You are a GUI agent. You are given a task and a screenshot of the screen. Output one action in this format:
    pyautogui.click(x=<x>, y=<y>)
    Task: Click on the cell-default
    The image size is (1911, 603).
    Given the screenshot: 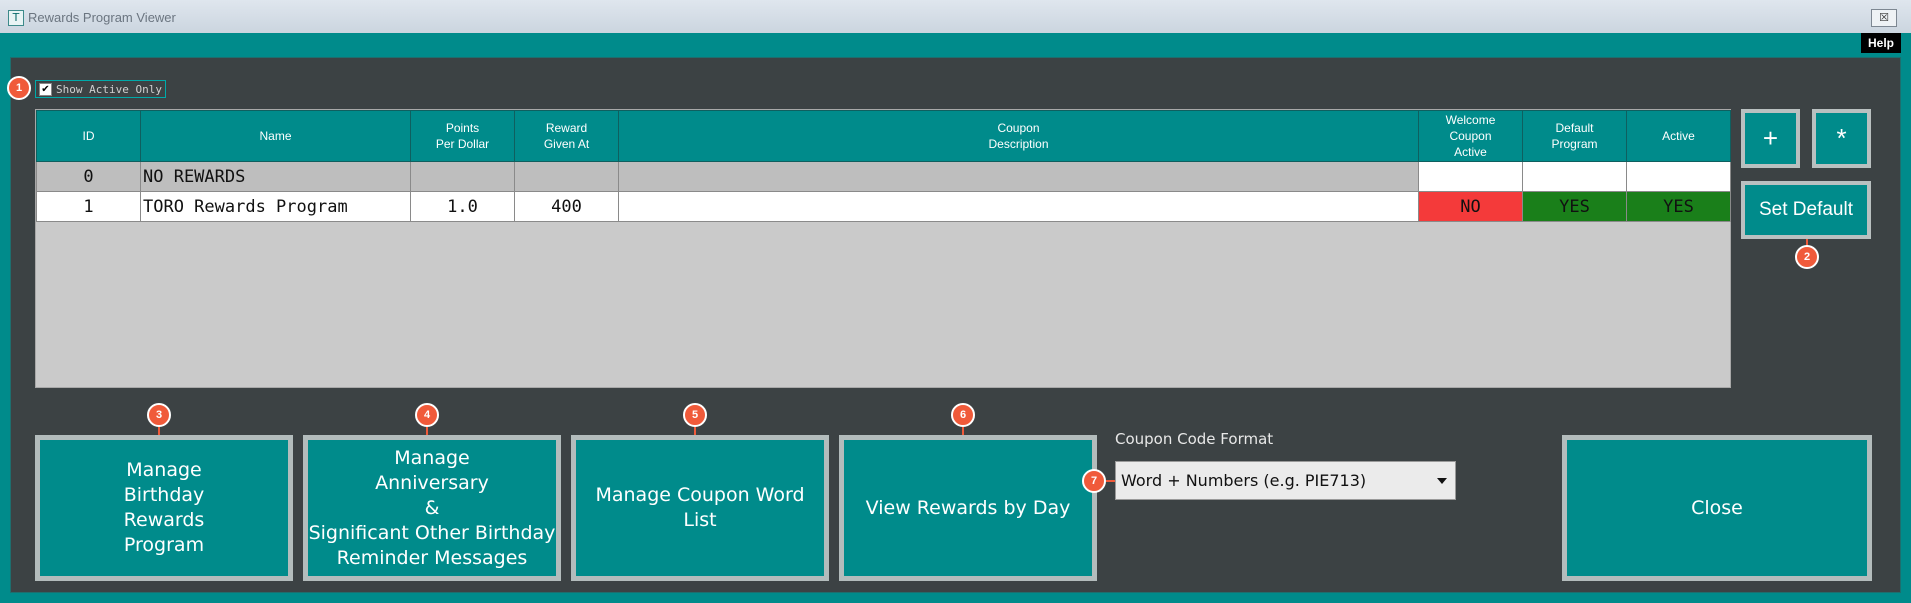 What is the action you would take?
    pyautogui.click(x=1574, y=176)
    